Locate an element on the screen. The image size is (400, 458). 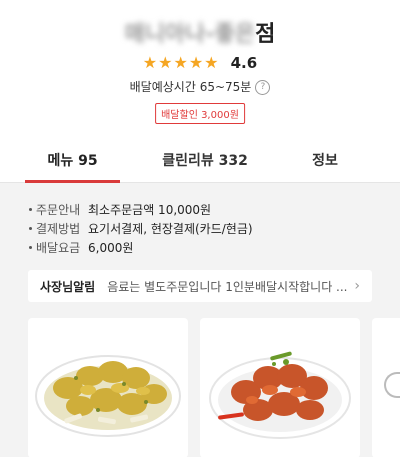
info-row-order: 주문안내 최소주문금액 10,000원 is located at coordinates (200, 209).